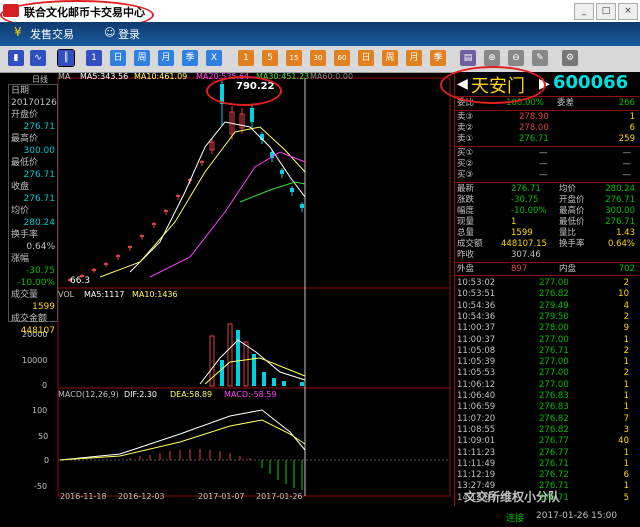  I want to click on info-turnover-key: 换手率, so click(25, 235).